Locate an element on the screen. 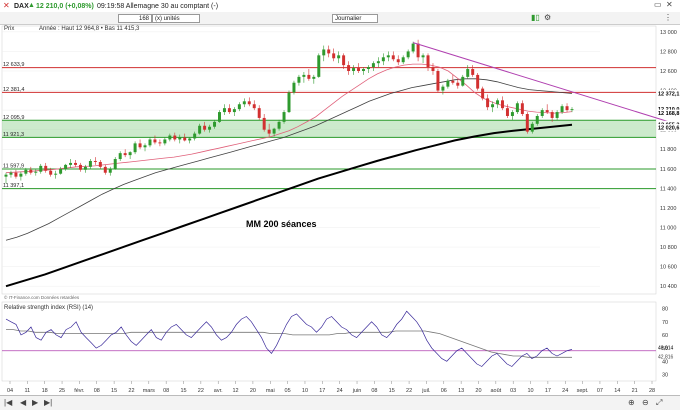  rsi-title: Relative strength index (RSI) (14) is located at coordinates (48, 308).